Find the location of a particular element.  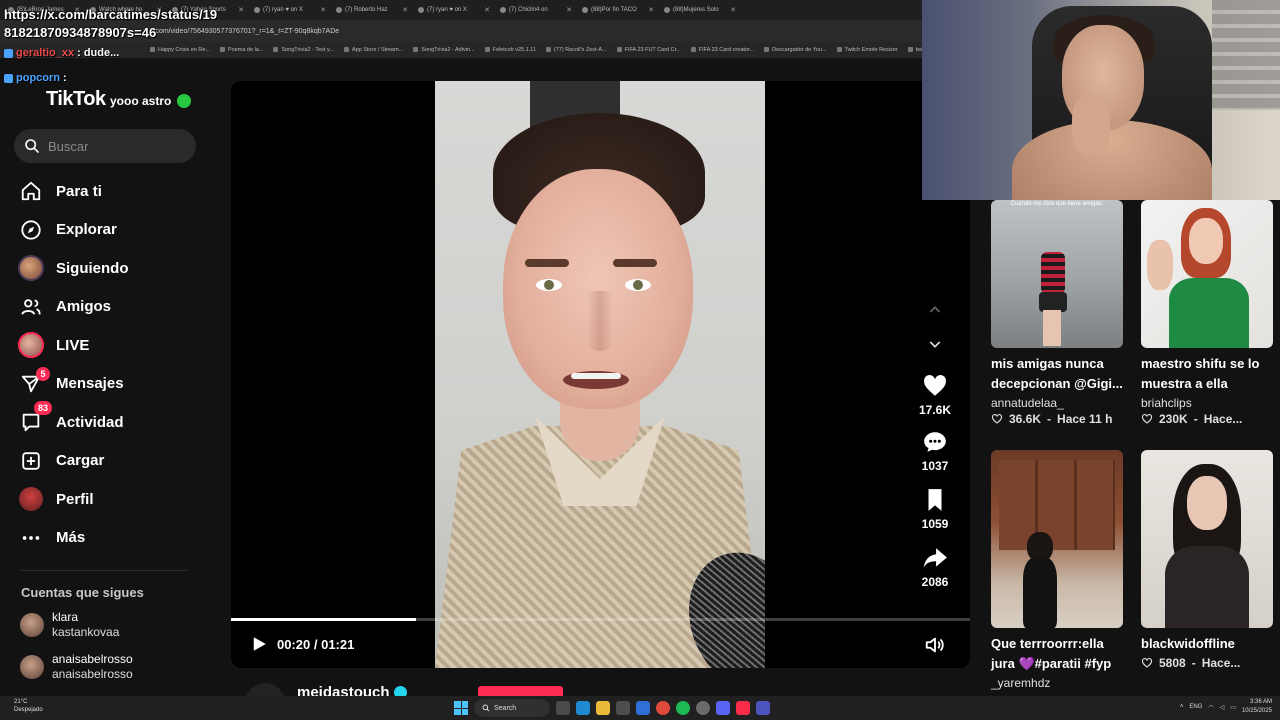

sidebar-item-para-ti: Para ti is located at coordinates (113, 191).